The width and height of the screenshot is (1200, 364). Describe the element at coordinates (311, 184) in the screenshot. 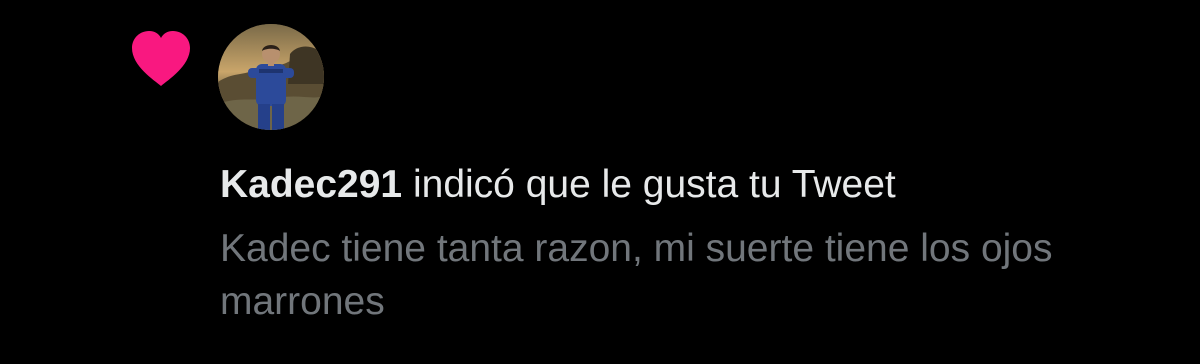

I see `username: Kadec291` at that location.